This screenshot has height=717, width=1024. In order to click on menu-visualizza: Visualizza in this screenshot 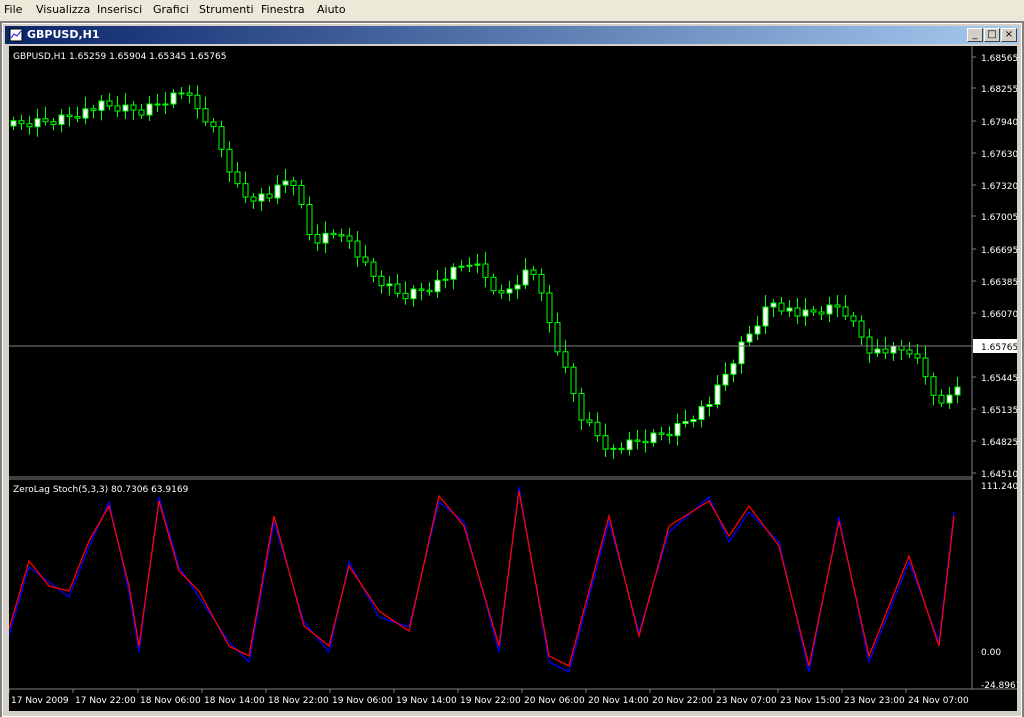, I will do `click(63, 9)`.